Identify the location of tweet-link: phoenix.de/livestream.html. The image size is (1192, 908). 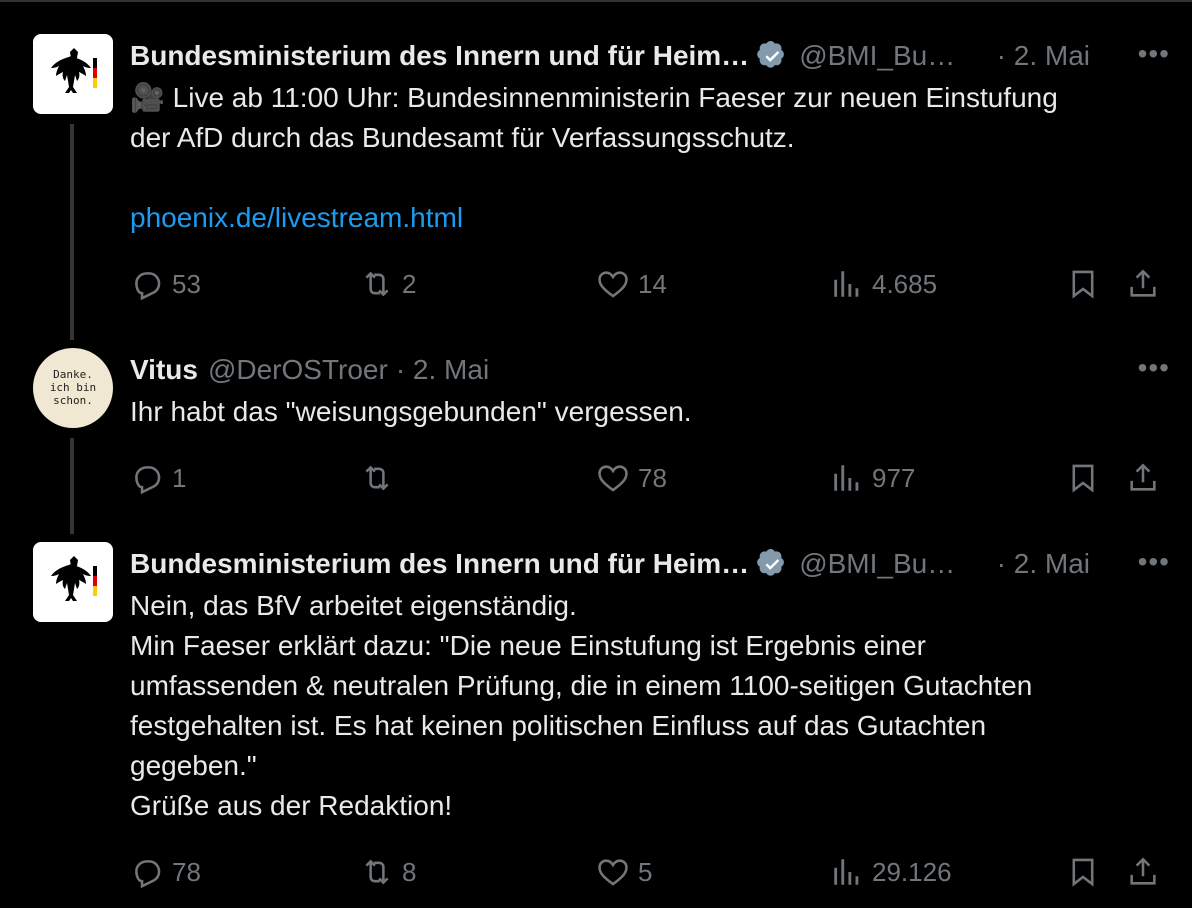
(646, 218).